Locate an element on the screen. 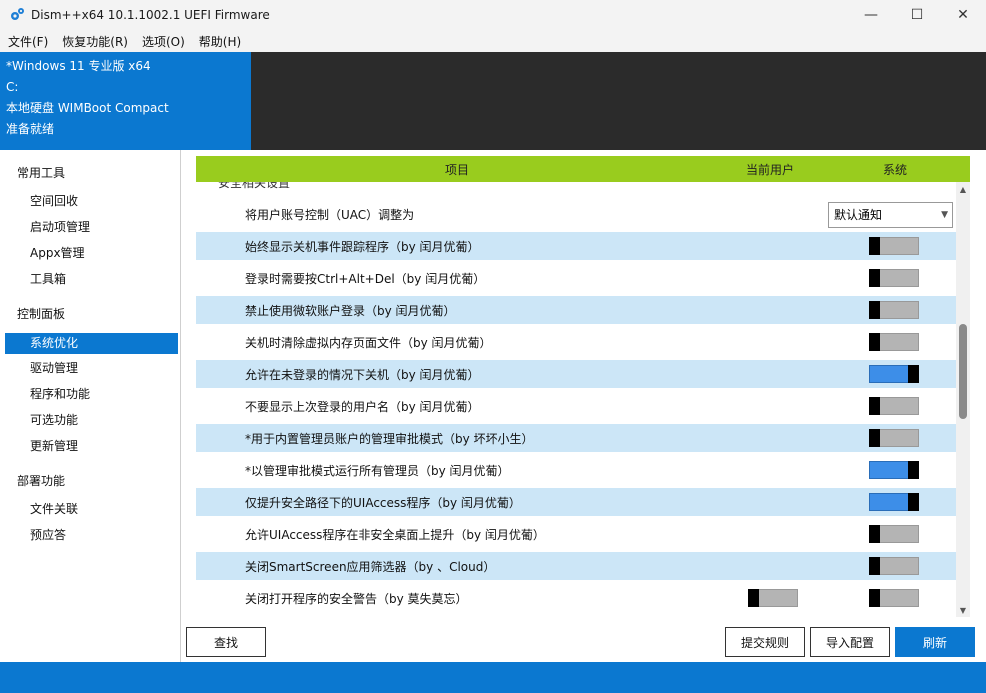 This screenshot has height=693, width=986. row-label: 允许UIAccess程序在非安全桌面上提升（by 闰月优葡） is located at coordinates (395, 534).